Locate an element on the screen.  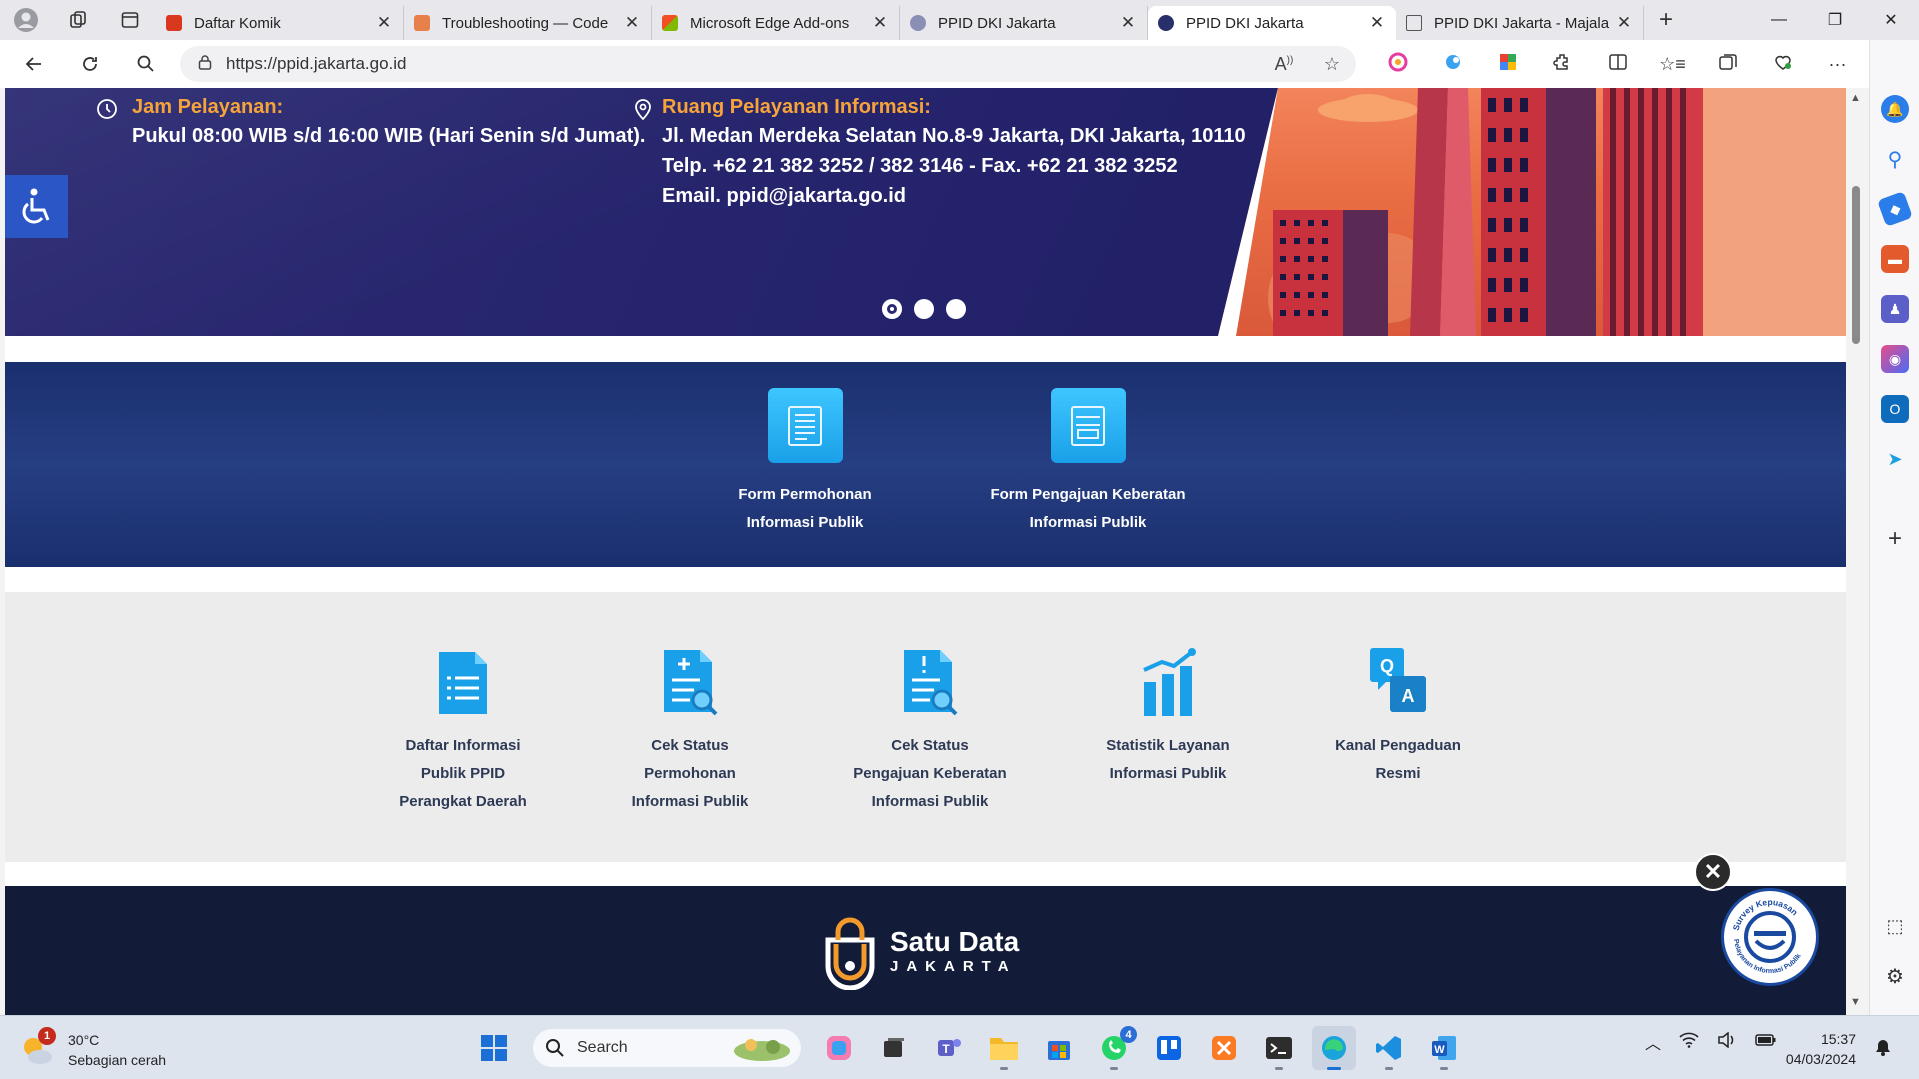
address-bar: https://ppid.jakarta.go.id A)) ☆ is located at coordinates (768, 64).